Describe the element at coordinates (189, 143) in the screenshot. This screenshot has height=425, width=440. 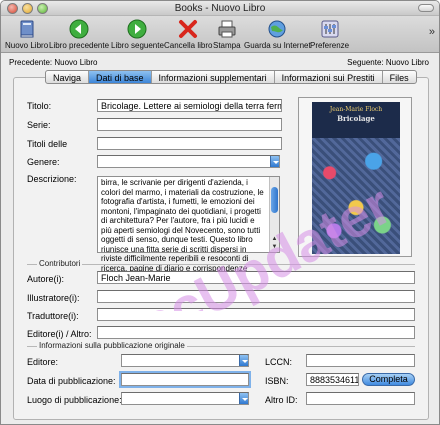
I see `titoli-delle-field` at that location.